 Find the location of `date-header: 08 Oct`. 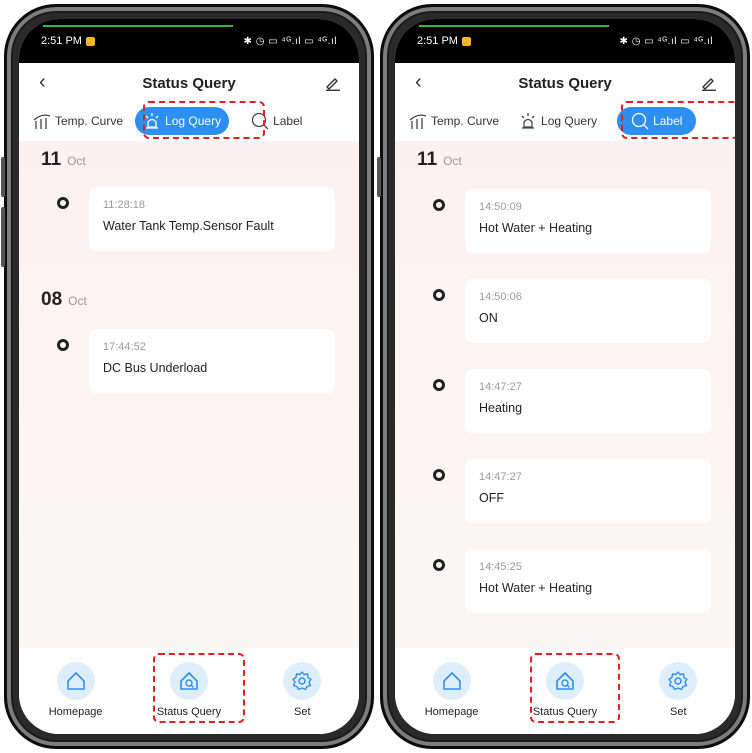

date-header: 08 Oct is located at coordinates (64, 300).